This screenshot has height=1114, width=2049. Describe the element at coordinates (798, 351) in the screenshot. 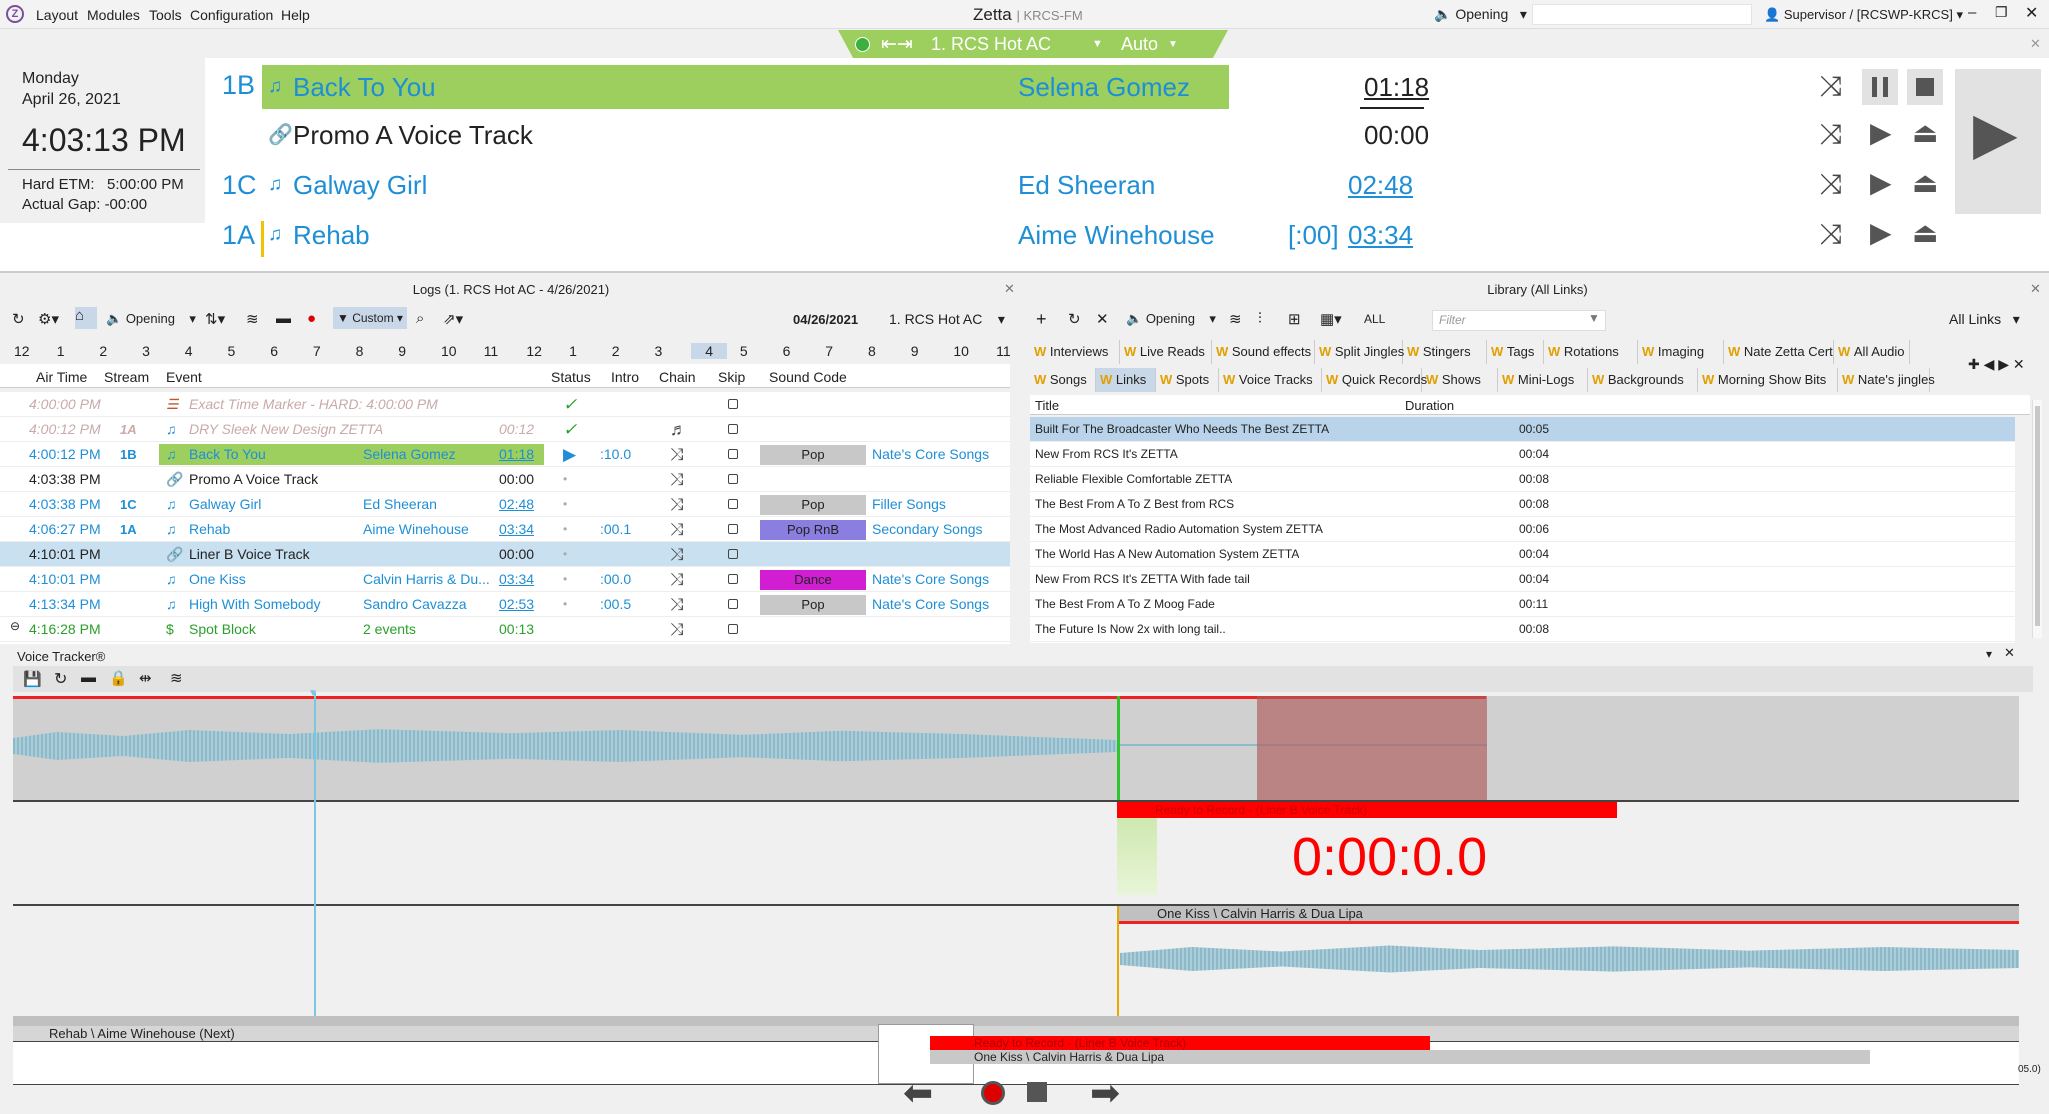

I see `hour-button: 6` at that location.